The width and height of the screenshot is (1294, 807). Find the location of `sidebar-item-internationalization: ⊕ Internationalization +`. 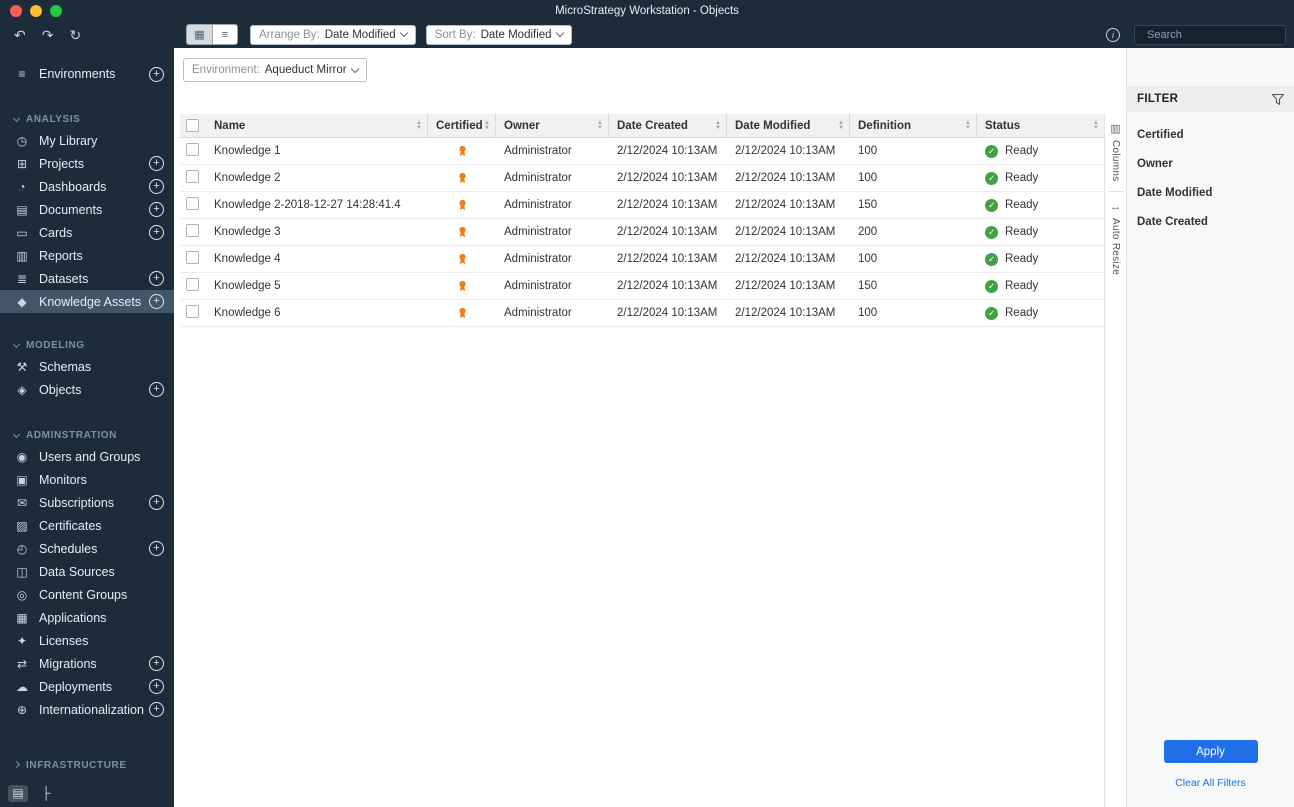

sidebar-item-internationalization: ⊕ Internationalization + is located at coordinates (87, 709).